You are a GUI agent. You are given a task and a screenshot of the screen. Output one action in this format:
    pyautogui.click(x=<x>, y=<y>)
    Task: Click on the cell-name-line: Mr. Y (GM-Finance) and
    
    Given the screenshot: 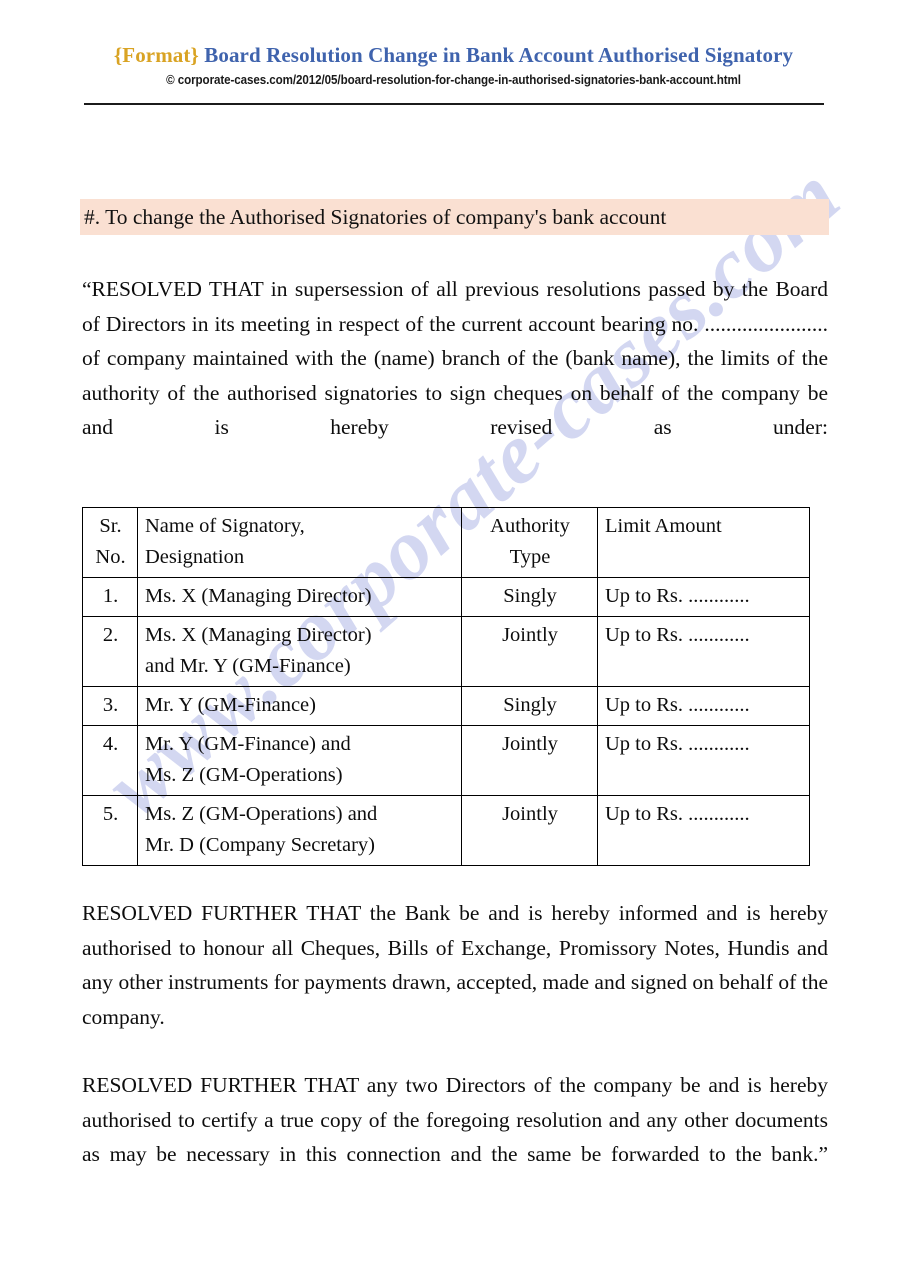 What is the action you would take?
    pyautogui.click(x=248, y=744)
    